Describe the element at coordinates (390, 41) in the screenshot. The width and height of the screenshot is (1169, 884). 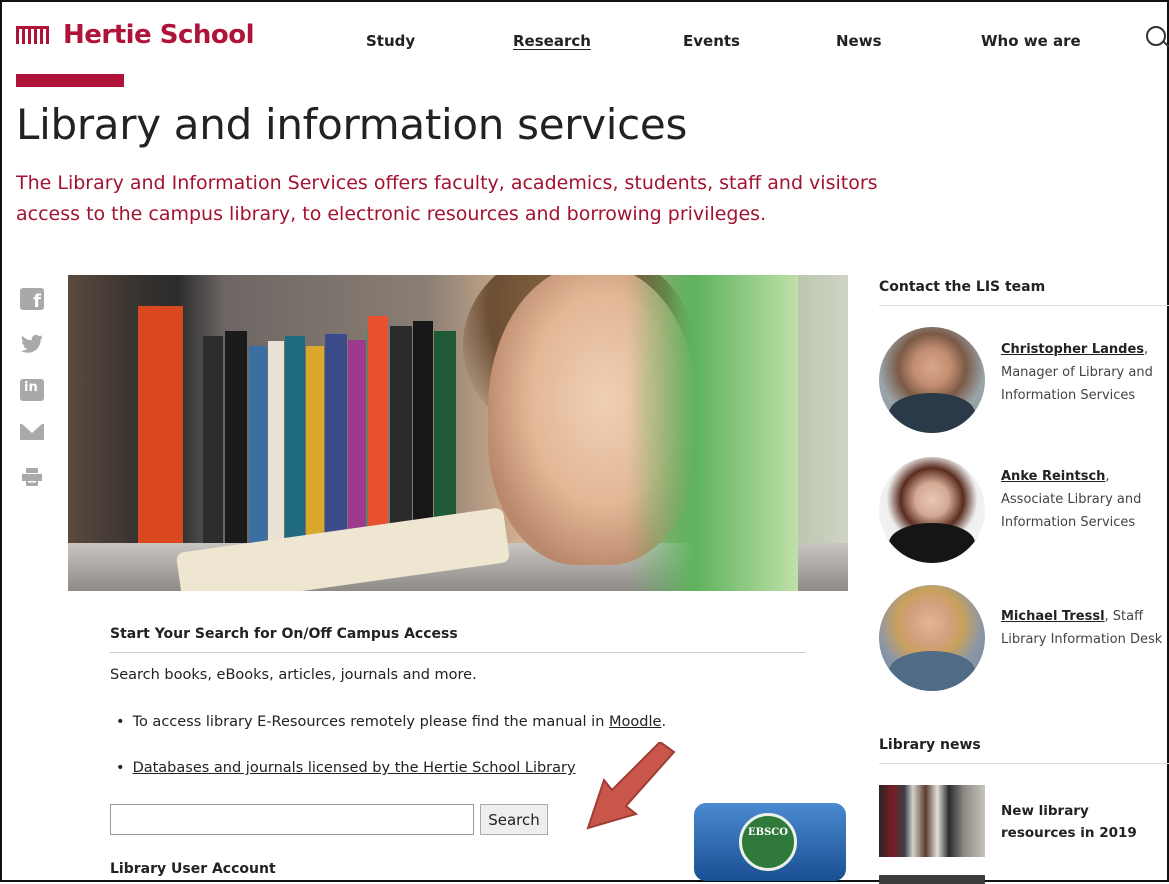
I see `nav-study: Study` at that location.